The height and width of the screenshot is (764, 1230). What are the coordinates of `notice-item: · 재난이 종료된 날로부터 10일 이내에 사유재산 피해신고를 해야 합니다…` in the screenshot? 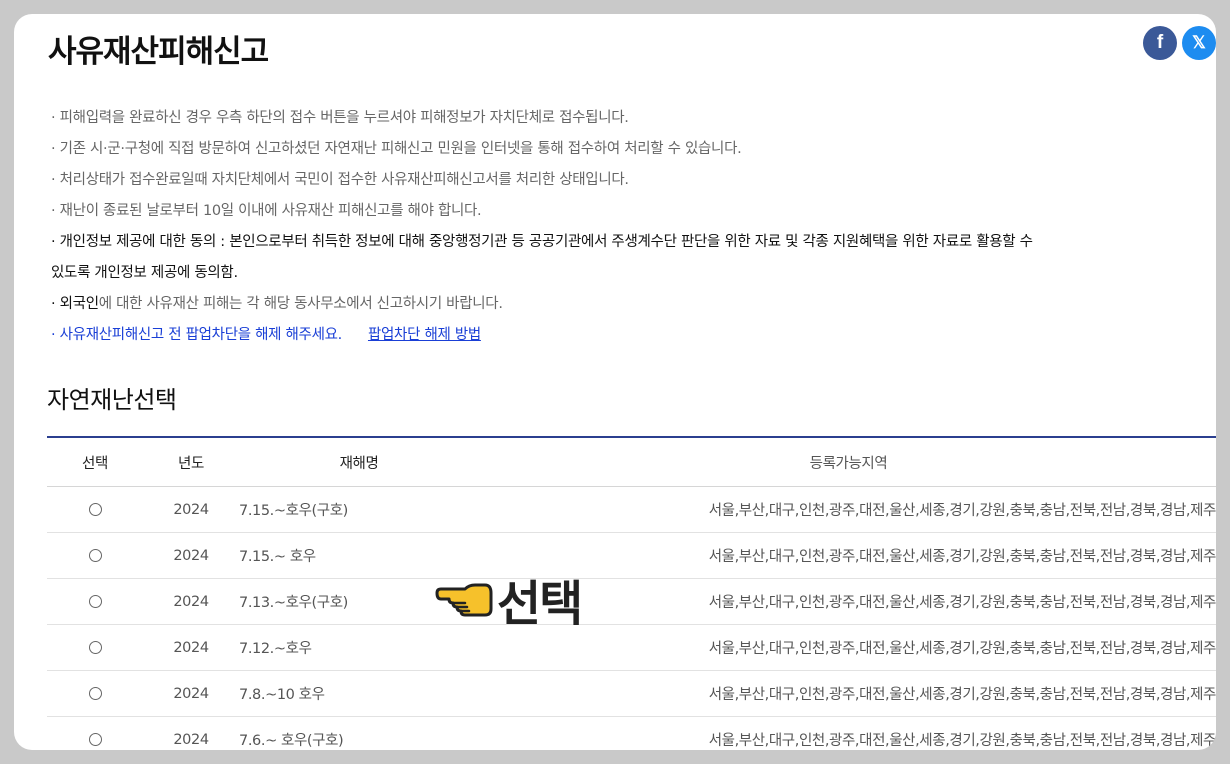 It's located at (266, 211).